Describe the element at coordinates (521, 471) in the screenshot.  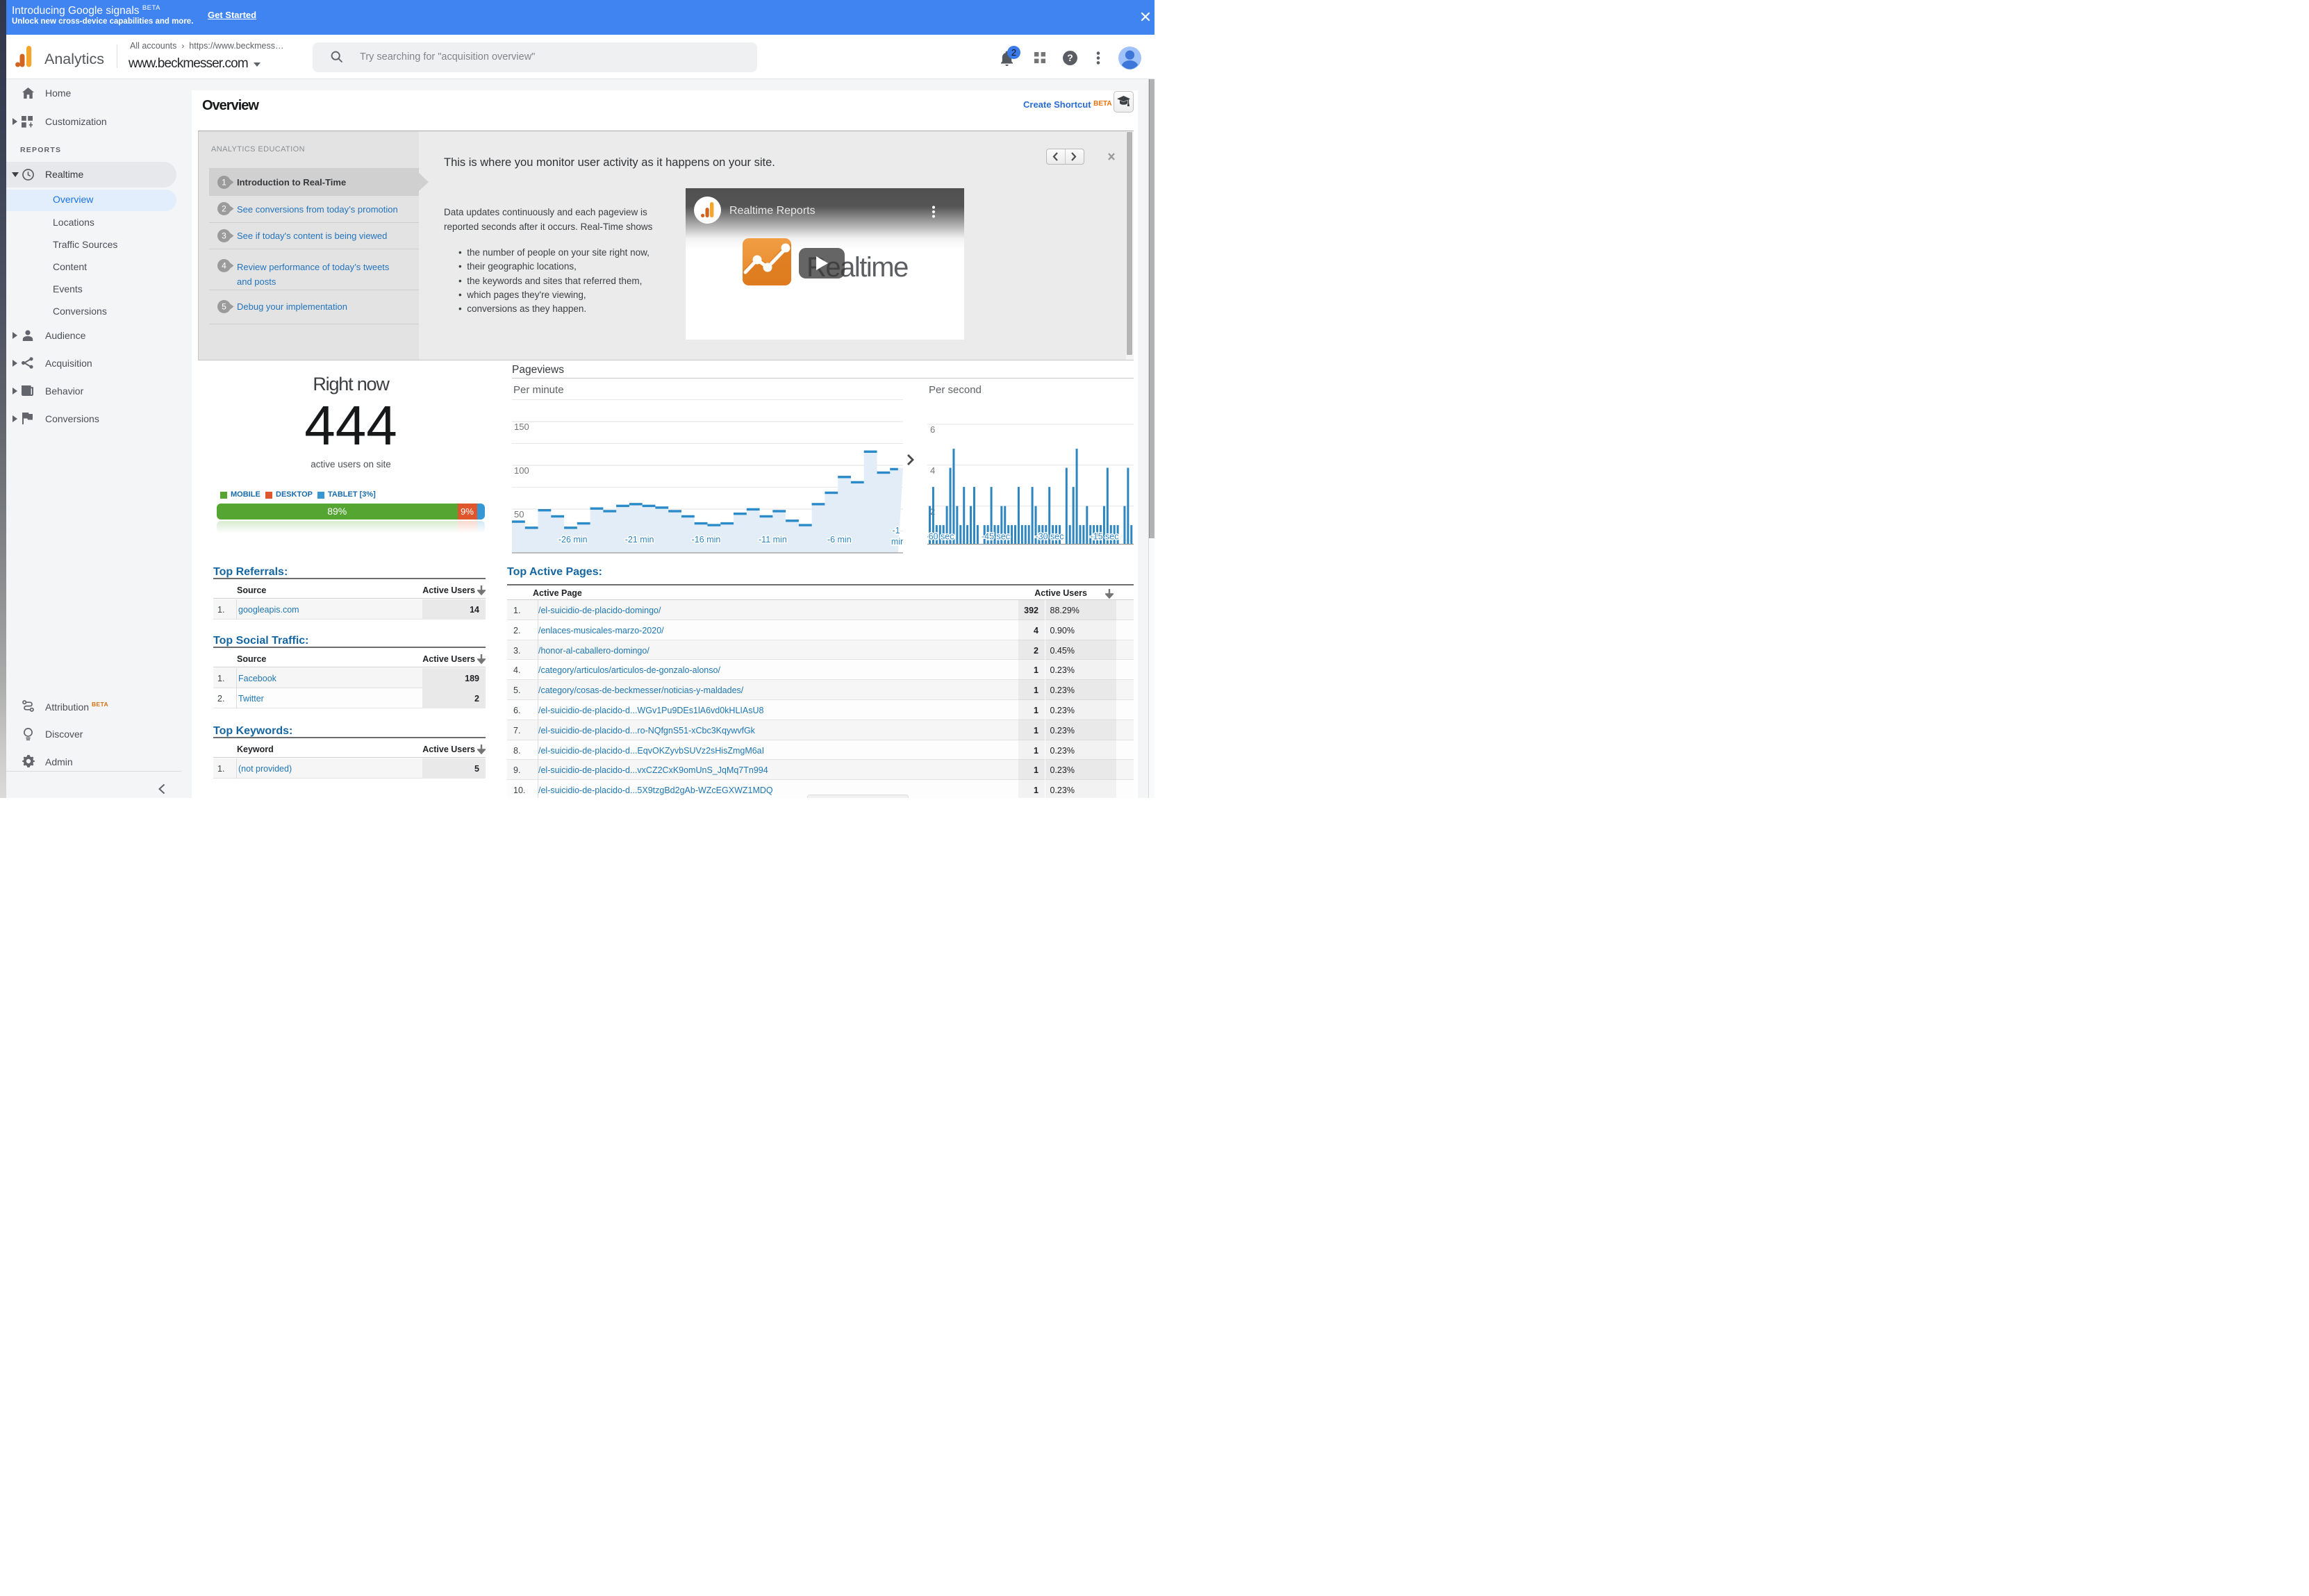
I see `svg-text: 100` at that location.